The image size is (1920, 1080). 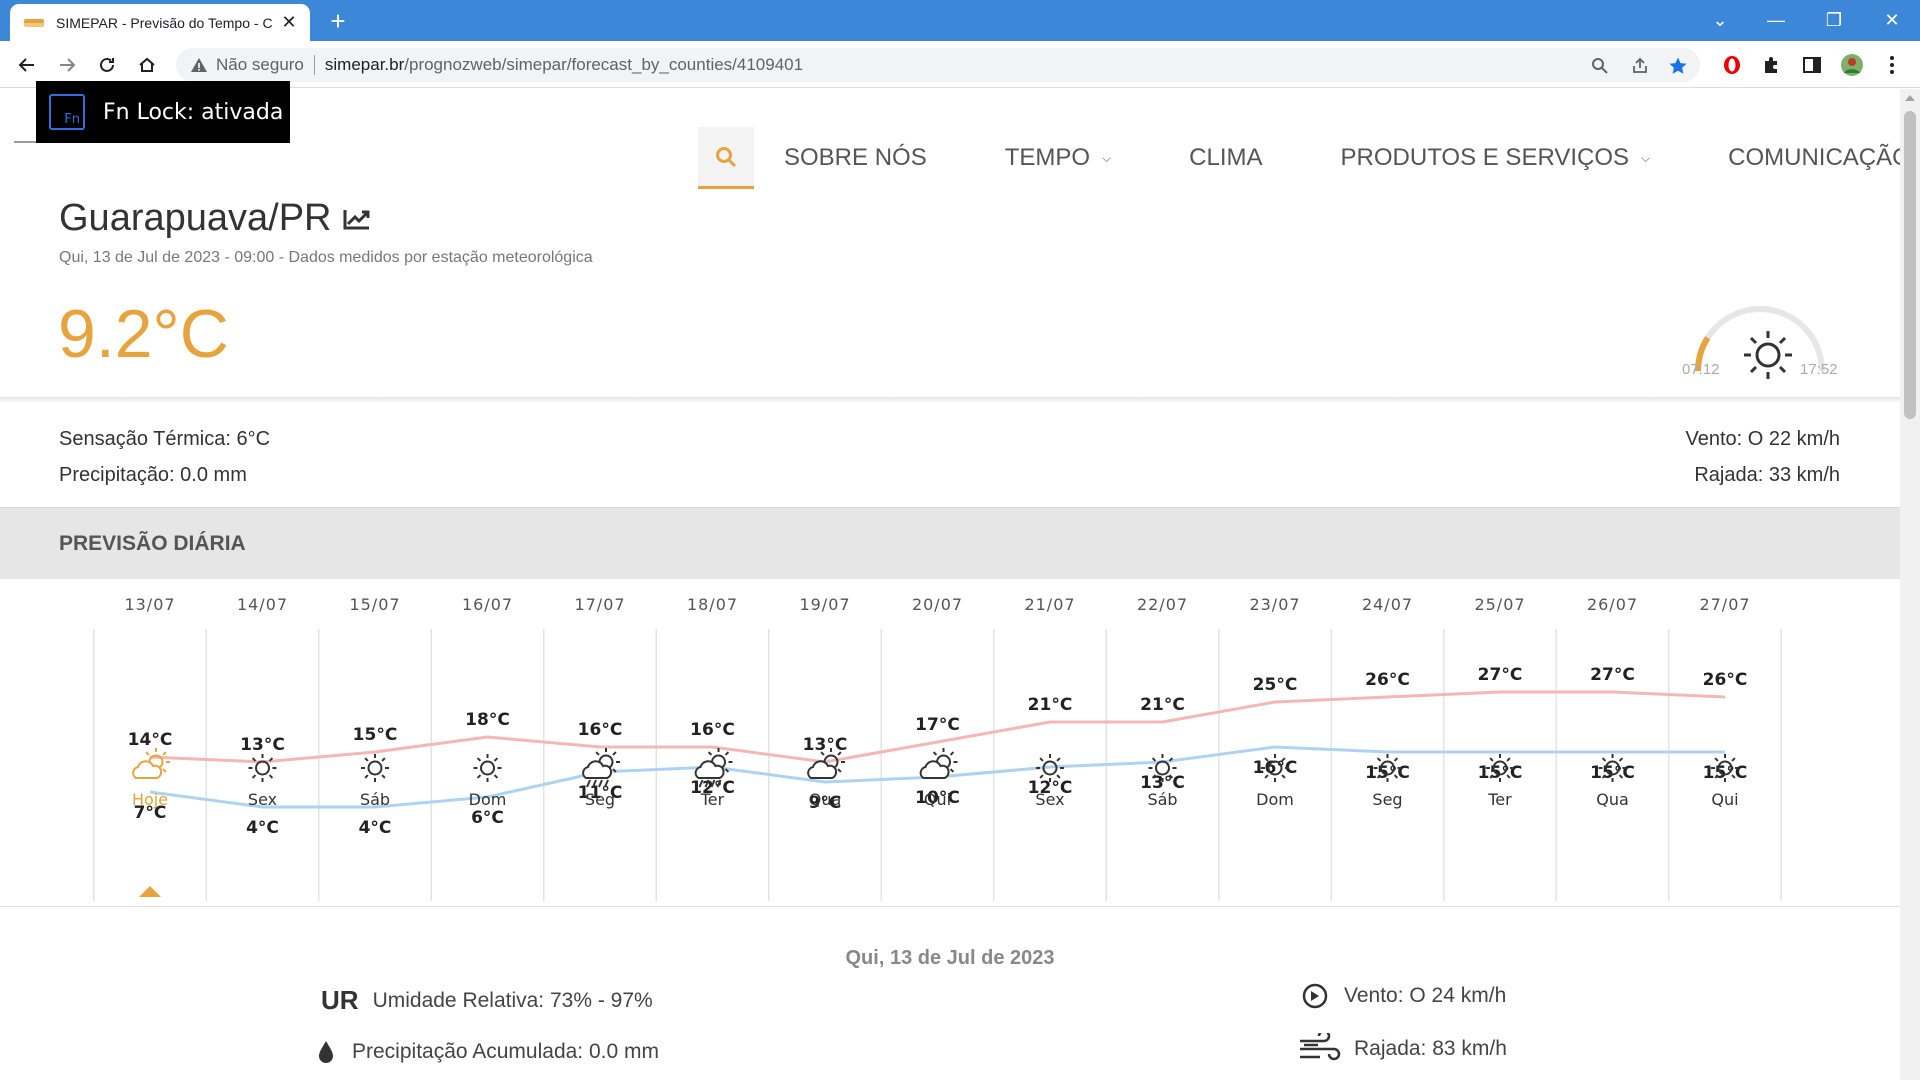 What do you see at coordinates (1834, 20) in the screenshot?
I see `restore-icon: ❐` at bounding box center [1834, 20].